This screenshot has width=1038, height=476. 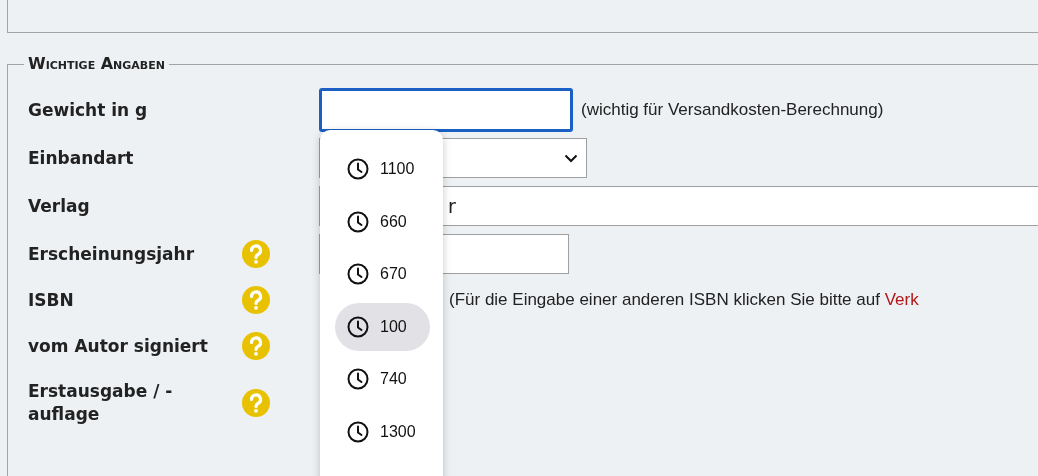 I want to click on weight-input, so click(x=446, y=110).